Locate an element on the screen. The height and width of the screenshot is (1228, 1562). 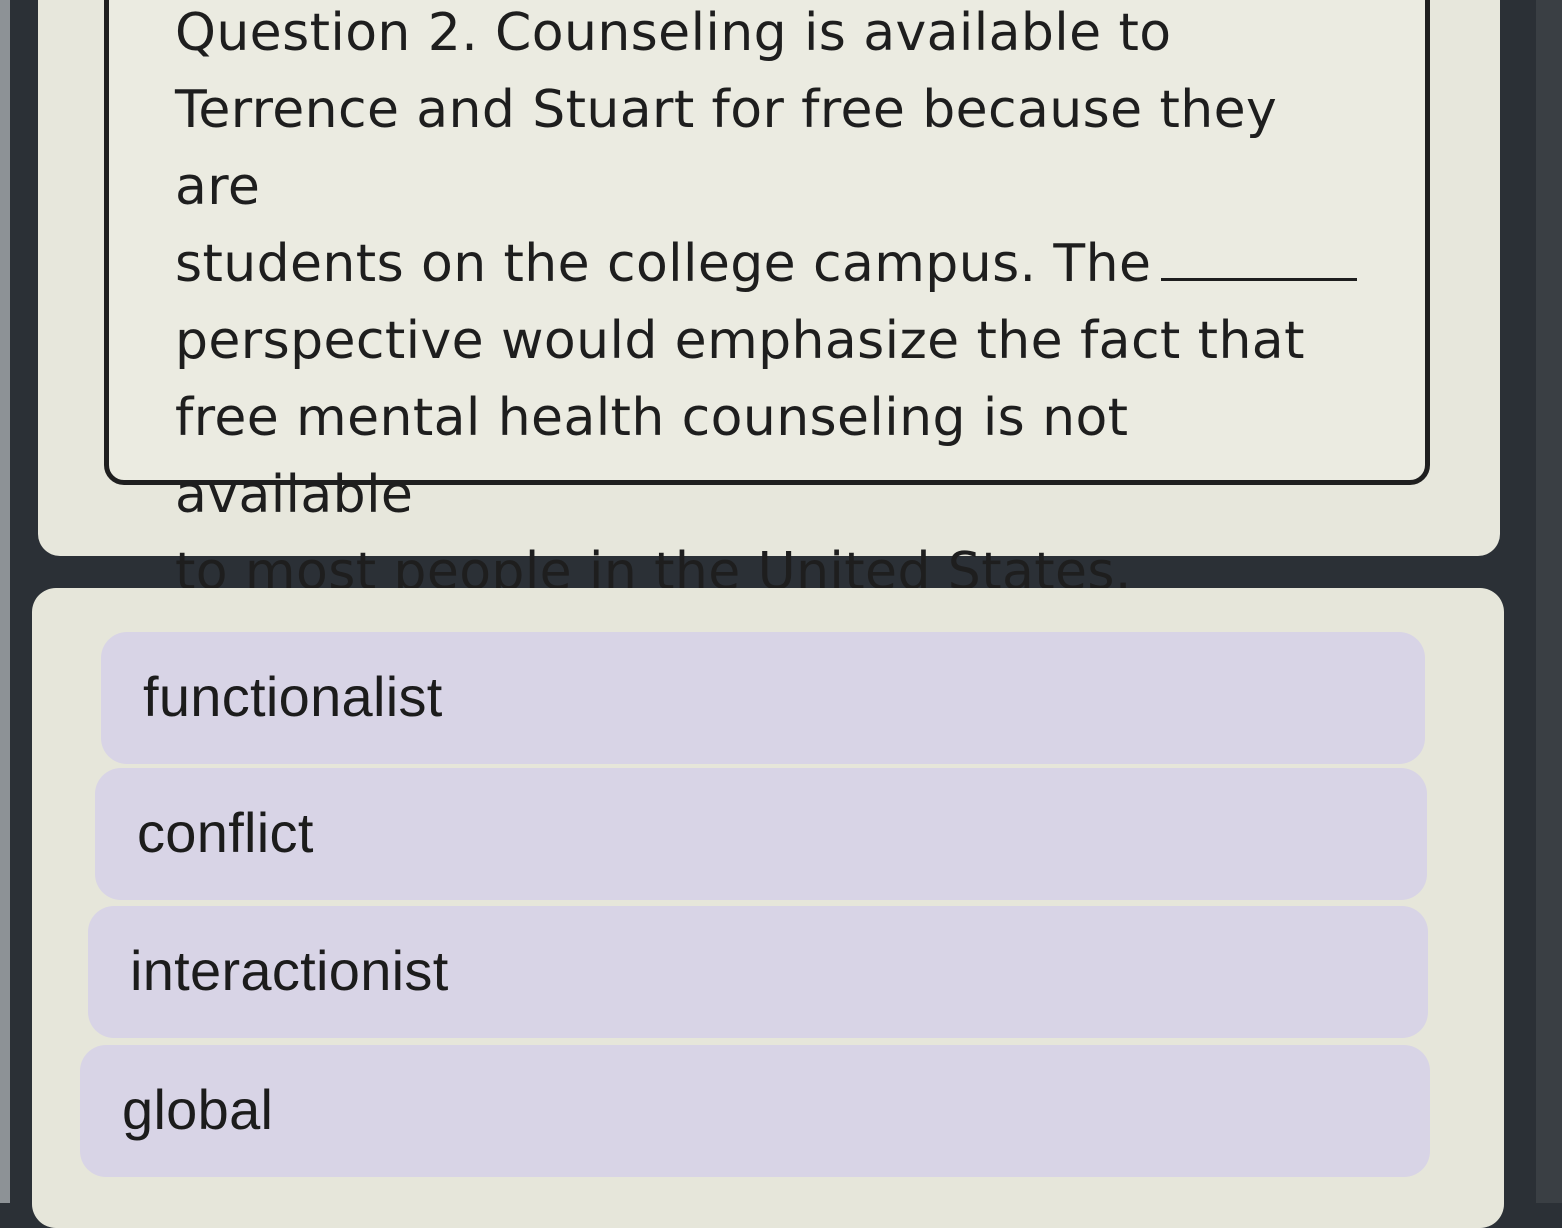
question-line-3: students on the college campus. The is located at coordinates (663, 264).